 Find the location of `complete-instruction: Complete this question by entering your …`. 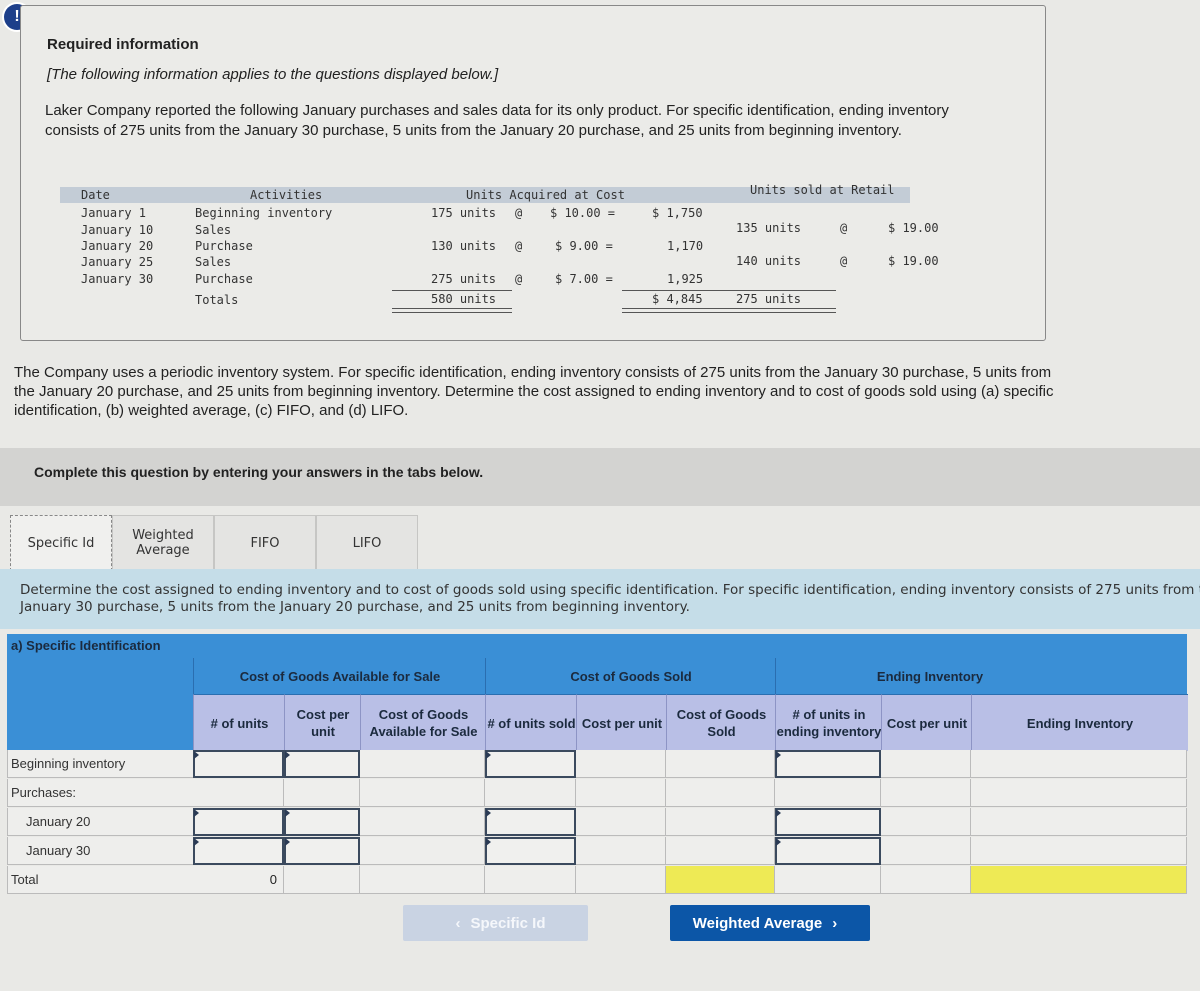

complete-instruction: Complete this question by entering your … is located at coordinates (259, 472).